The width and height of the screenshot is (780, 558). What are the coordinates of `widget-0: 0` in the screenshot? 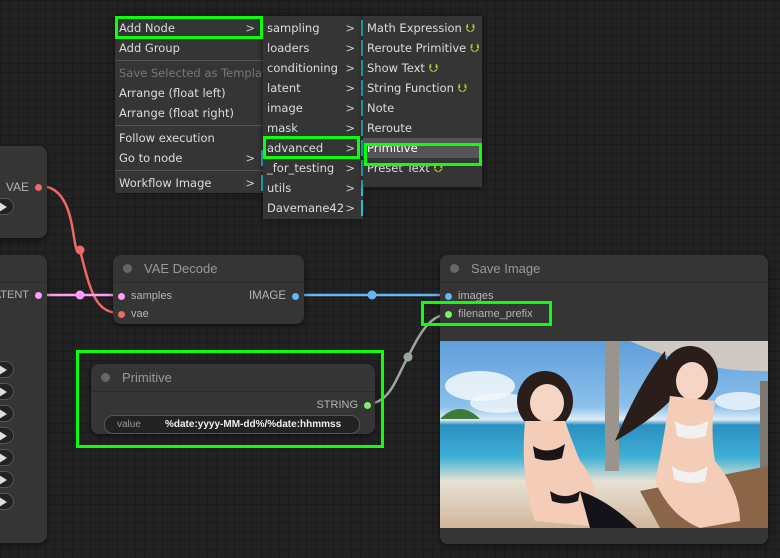 It's located at (7, 369).